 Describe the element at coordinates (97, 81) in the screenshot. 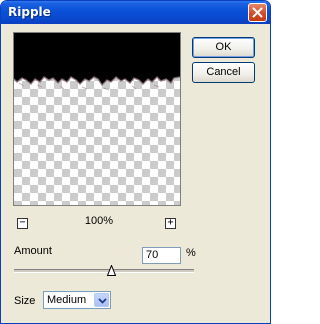

I see `ripple-edge` at that location.